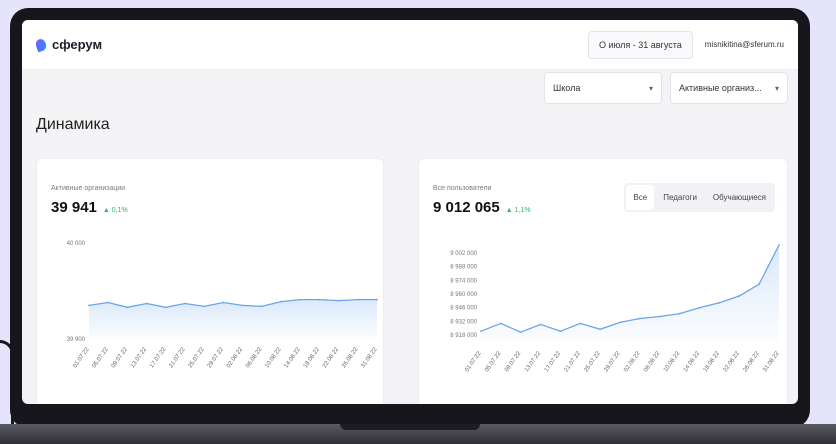 The image size is (836, 444). What do you see at coordinates (567, 88) in the screenshot?
I see `school-select-value: Школа` at bounding box center [567, 88].